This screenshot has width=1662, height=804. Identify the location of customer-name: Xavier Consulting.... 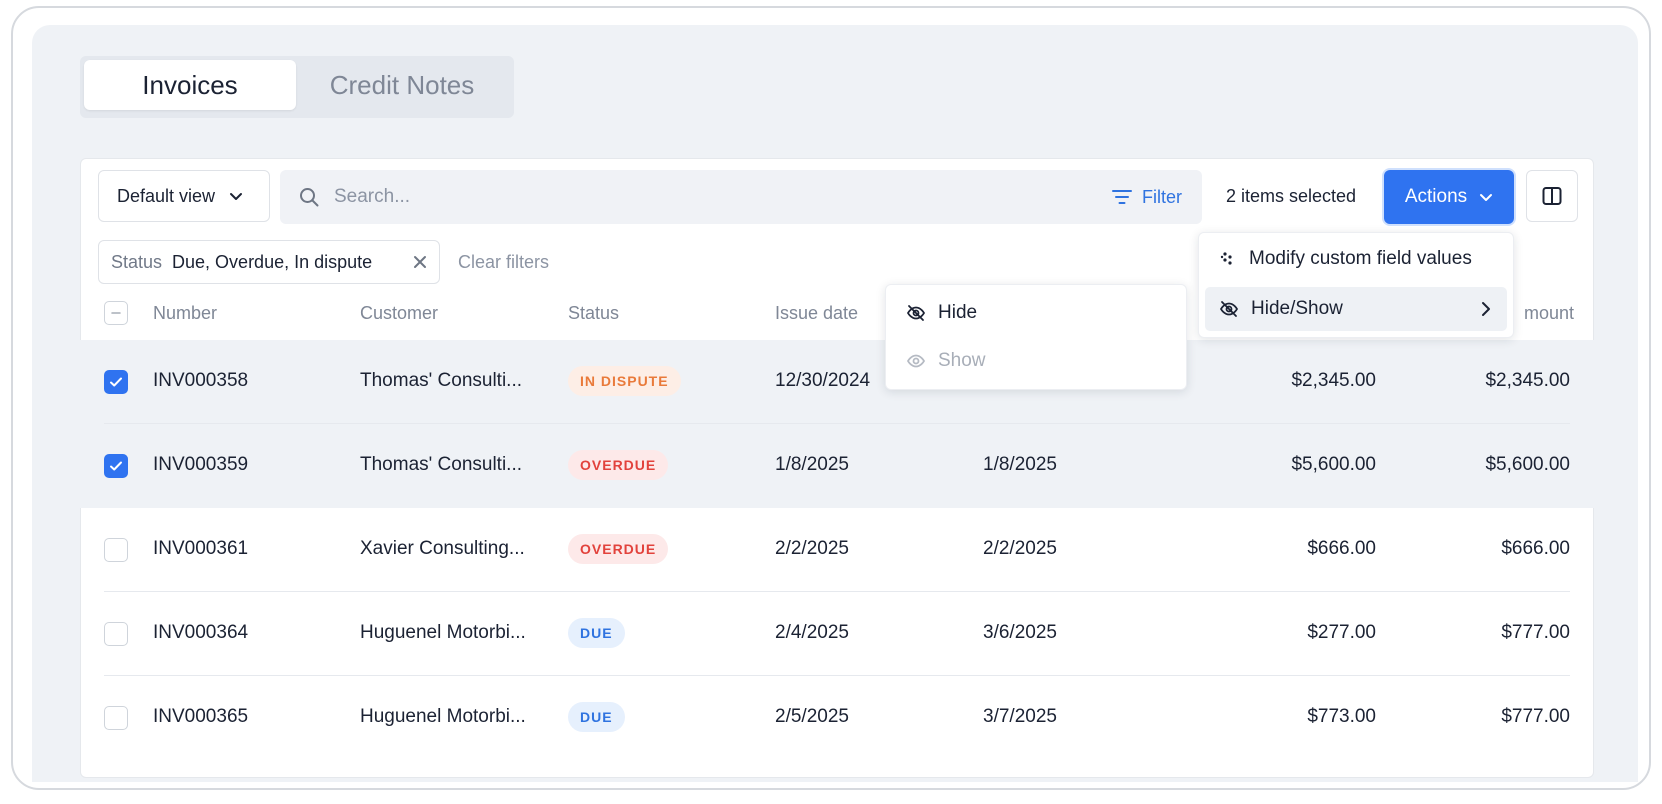
(442, 548).